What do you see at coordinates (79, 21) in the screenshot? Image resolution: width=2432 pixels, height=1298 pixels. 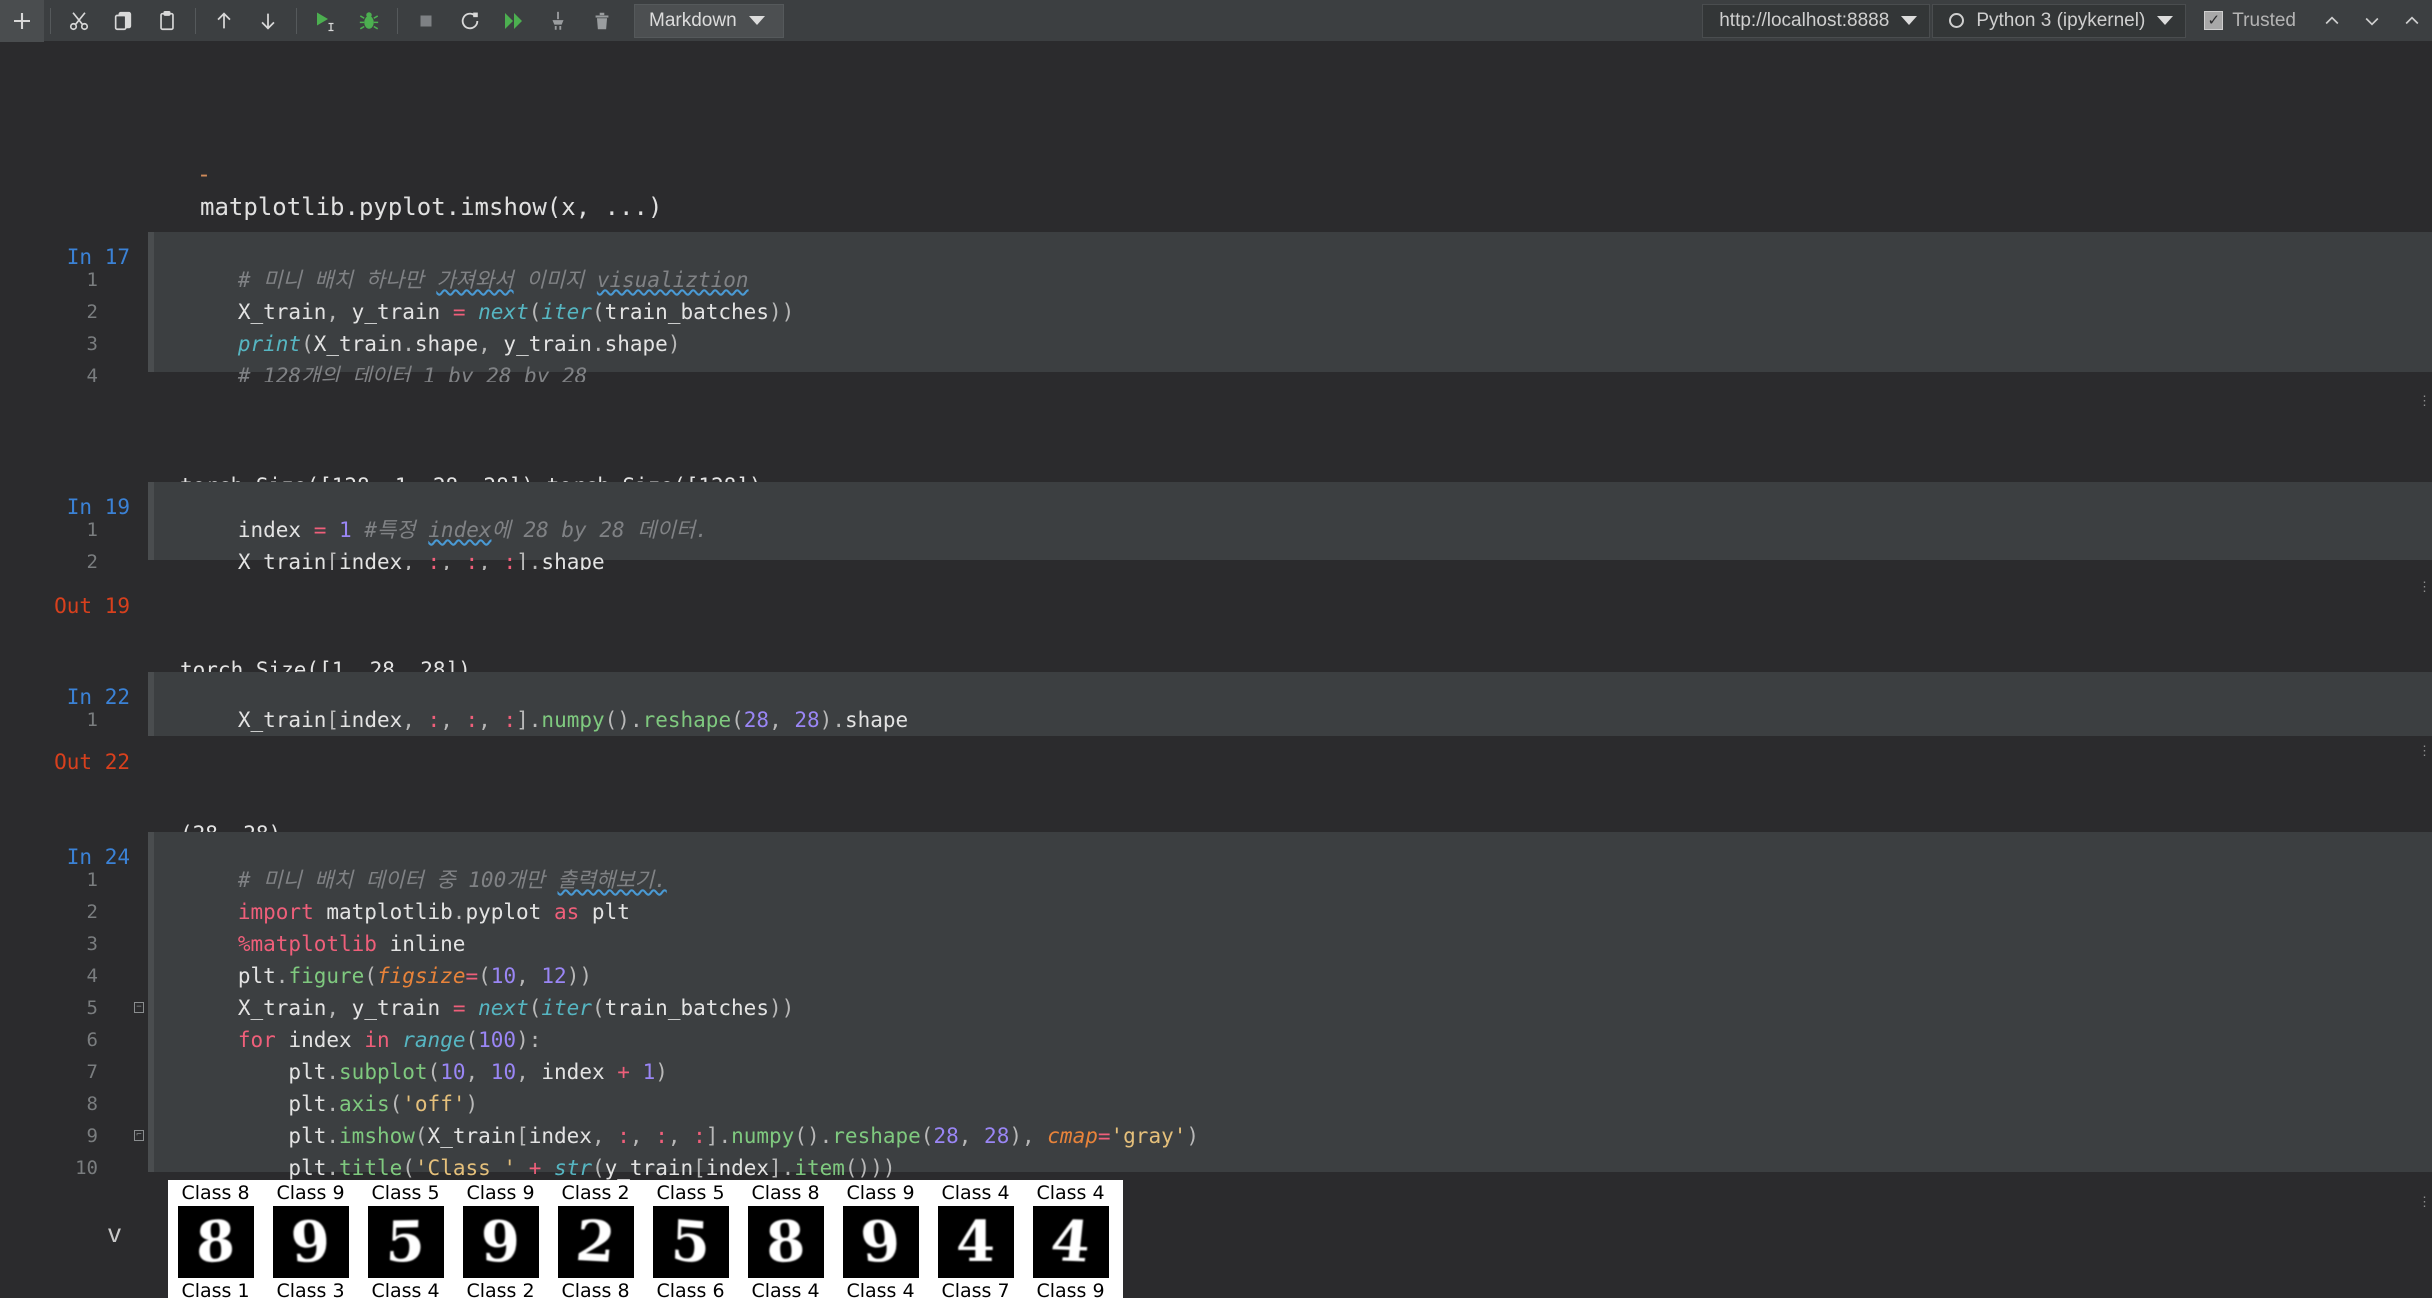 I see `cut-cell-button` at bounding box center [79, 21].